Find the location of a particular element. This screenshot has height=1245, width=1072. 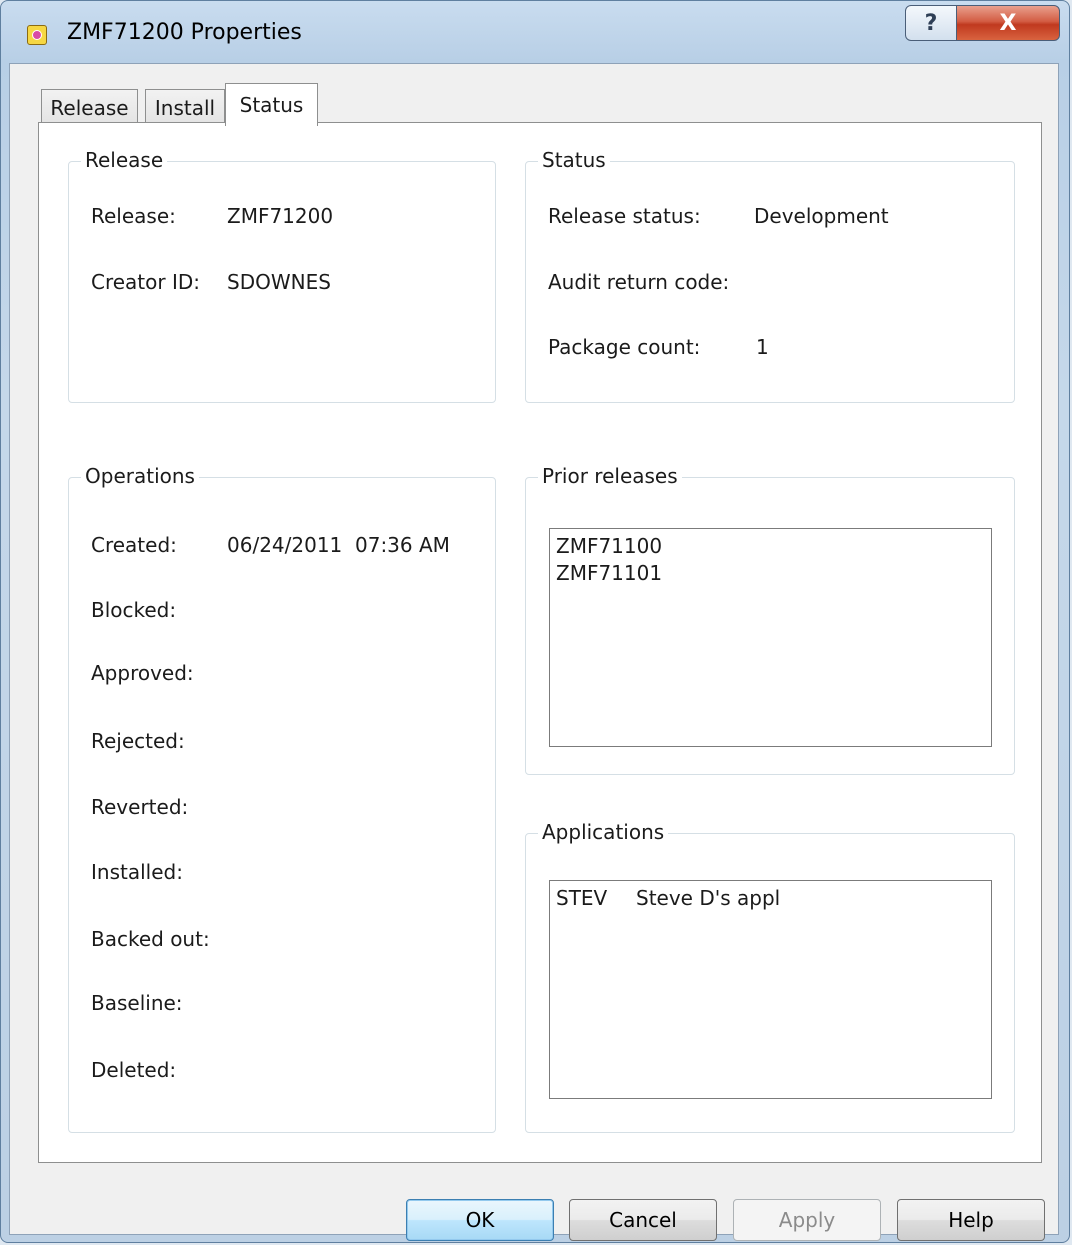

backed-out-label: Backed out: is located at coordinates (150, 939).